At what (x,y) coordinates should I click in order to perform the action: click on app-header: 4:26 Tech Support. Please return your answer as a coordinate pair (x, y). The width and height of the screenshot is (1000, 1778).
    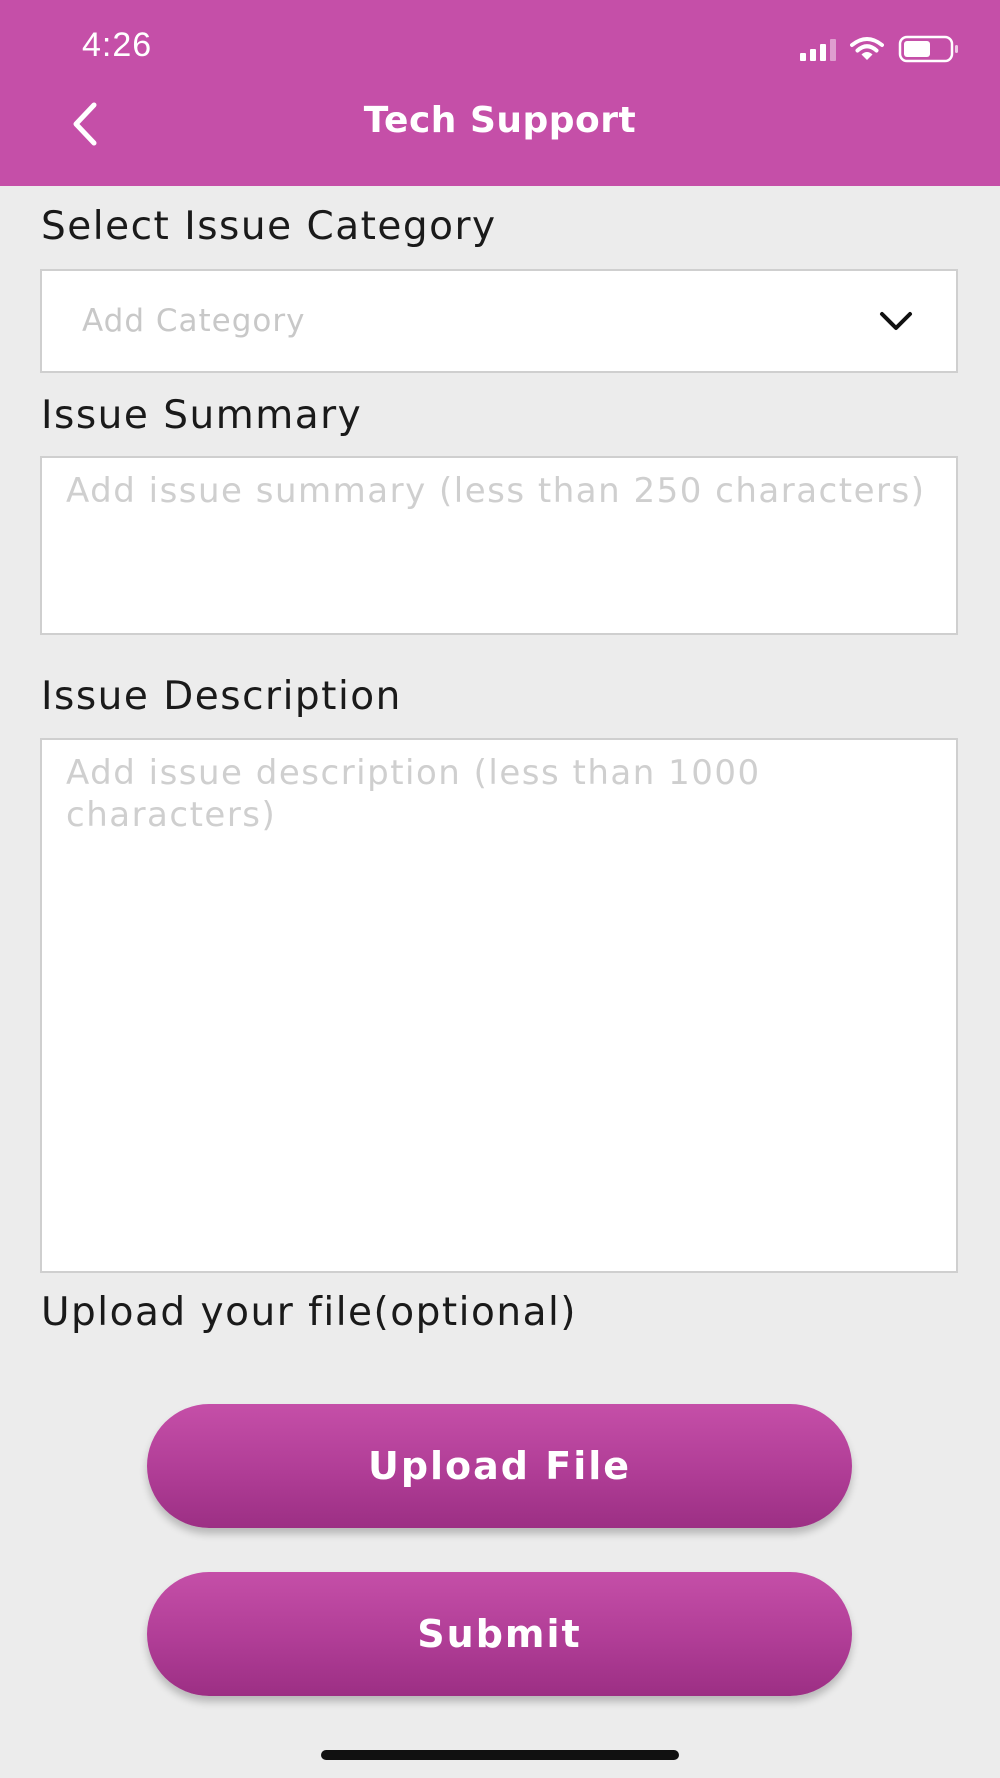
    Looking at the image, I should click on (500, 93).